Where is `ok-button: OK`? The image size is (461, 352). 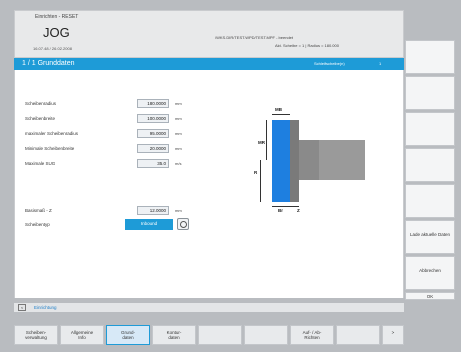
ok-button: OK is located at coordinates (430, 296).